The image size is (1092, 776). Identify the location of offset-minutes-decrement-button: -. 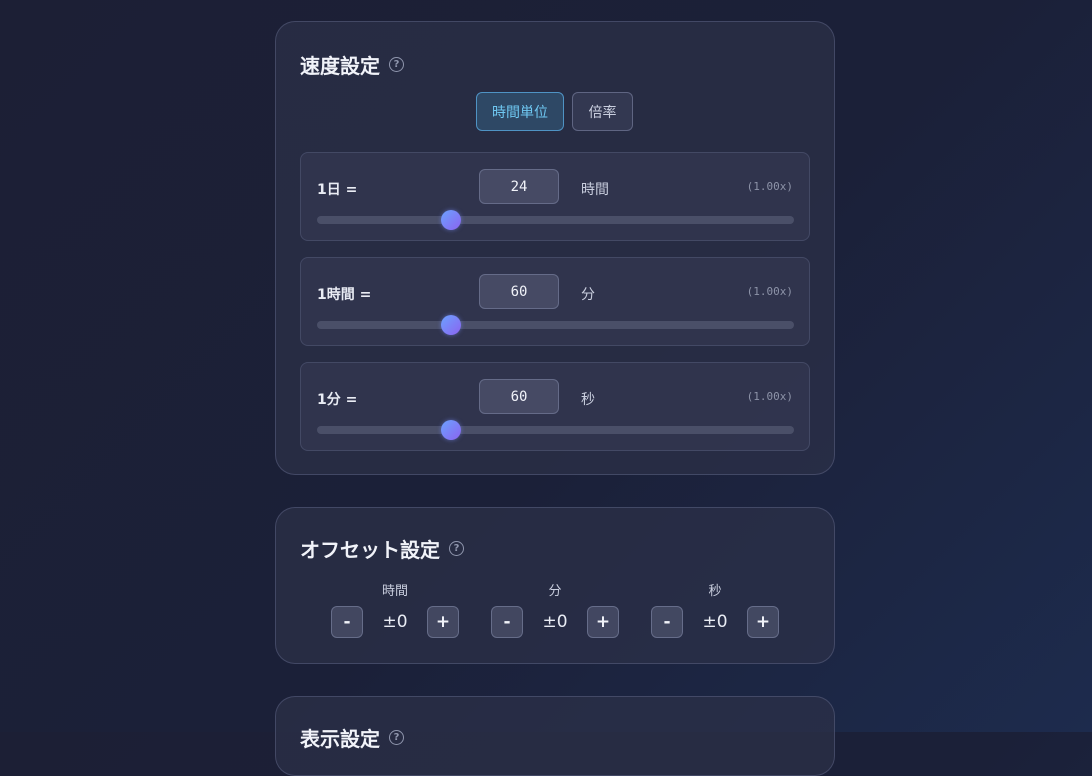
(507, 622).